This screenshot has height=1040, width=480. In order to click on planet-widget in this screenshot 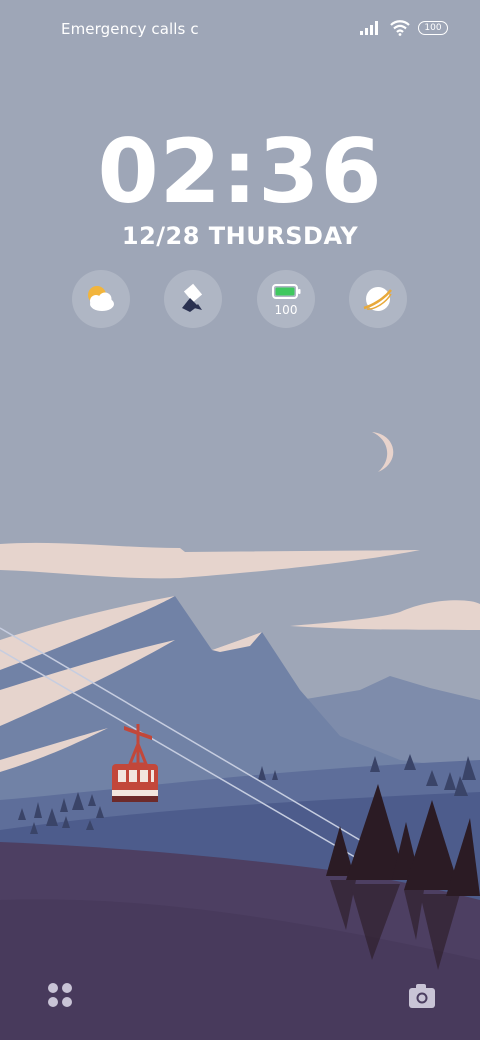, I will do `click(378, 299)`.